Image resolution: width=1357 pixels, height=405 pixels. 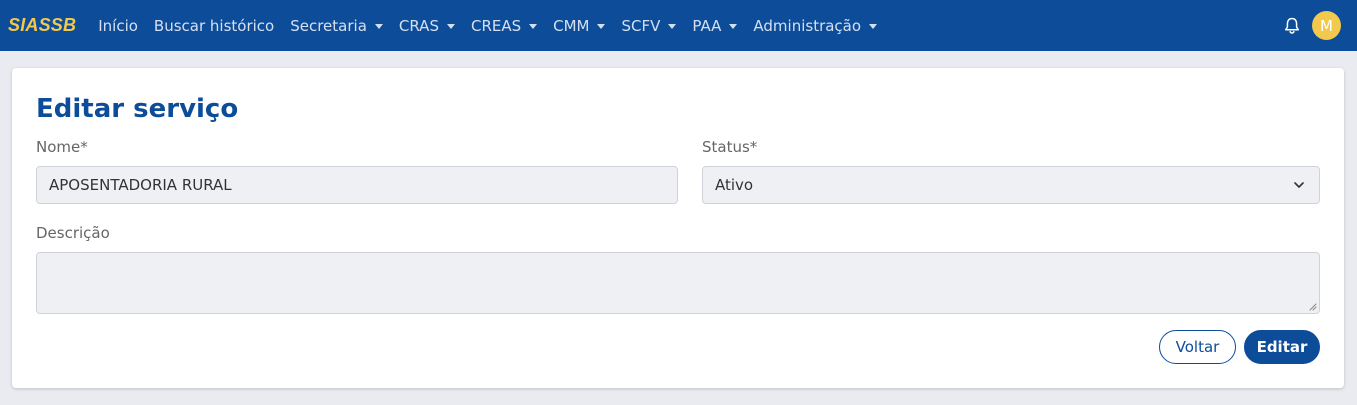 I want to click on nav-item-administracao: Administração, so click(x=815, y=25).